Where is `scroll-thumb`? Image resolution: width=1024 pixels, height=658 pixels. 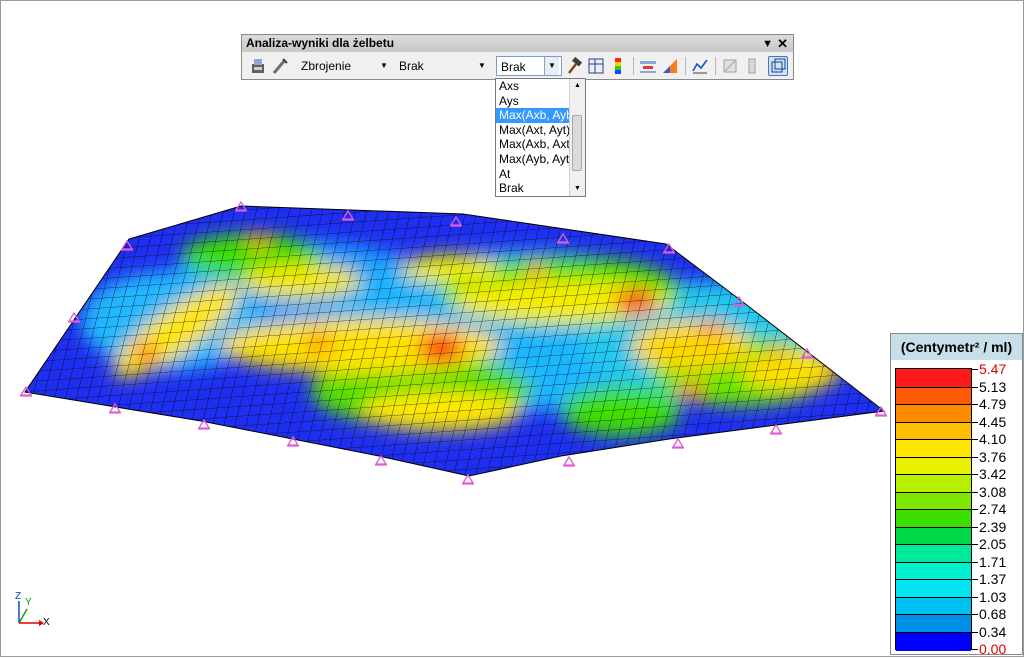 scroll-thumb is located at coordinates (577, 143).